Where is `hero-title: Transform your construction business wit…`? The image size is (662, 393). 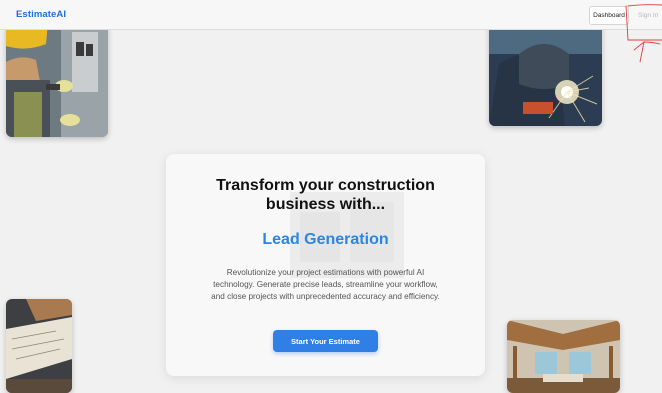 hero-title: Transform your construction business wit… is located at coordinates (325, 195).